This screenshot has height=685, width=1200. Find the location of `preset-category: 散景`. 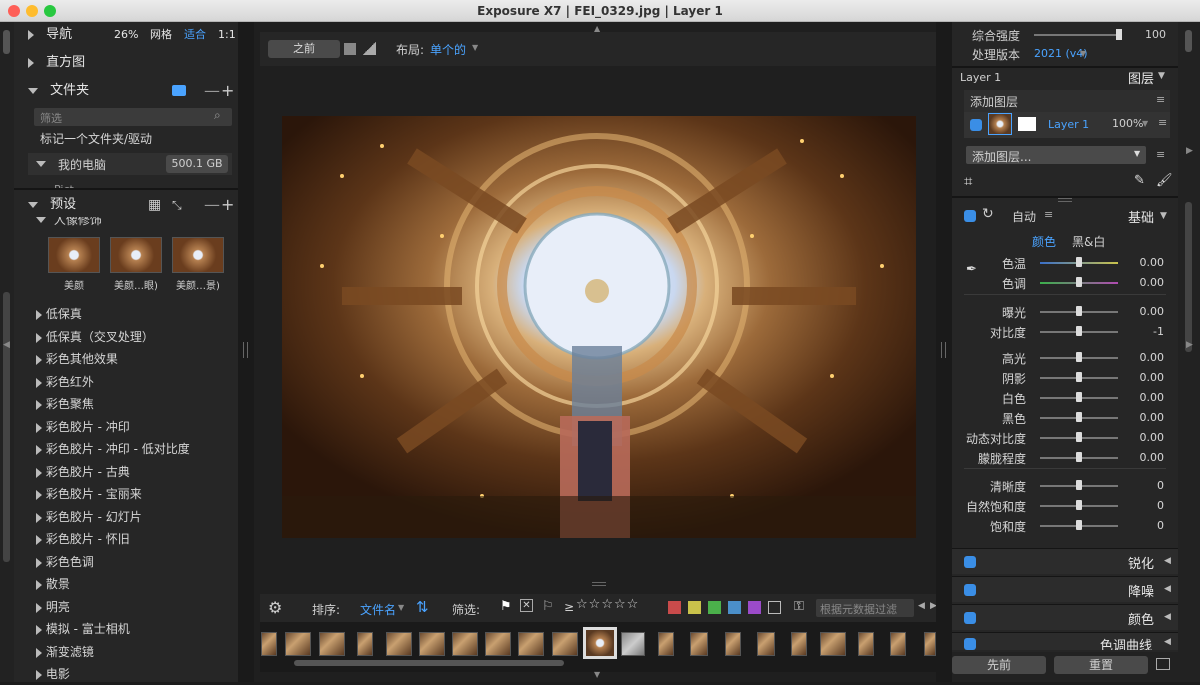

preset-category: 散景 is located at coordinates (53, 584).